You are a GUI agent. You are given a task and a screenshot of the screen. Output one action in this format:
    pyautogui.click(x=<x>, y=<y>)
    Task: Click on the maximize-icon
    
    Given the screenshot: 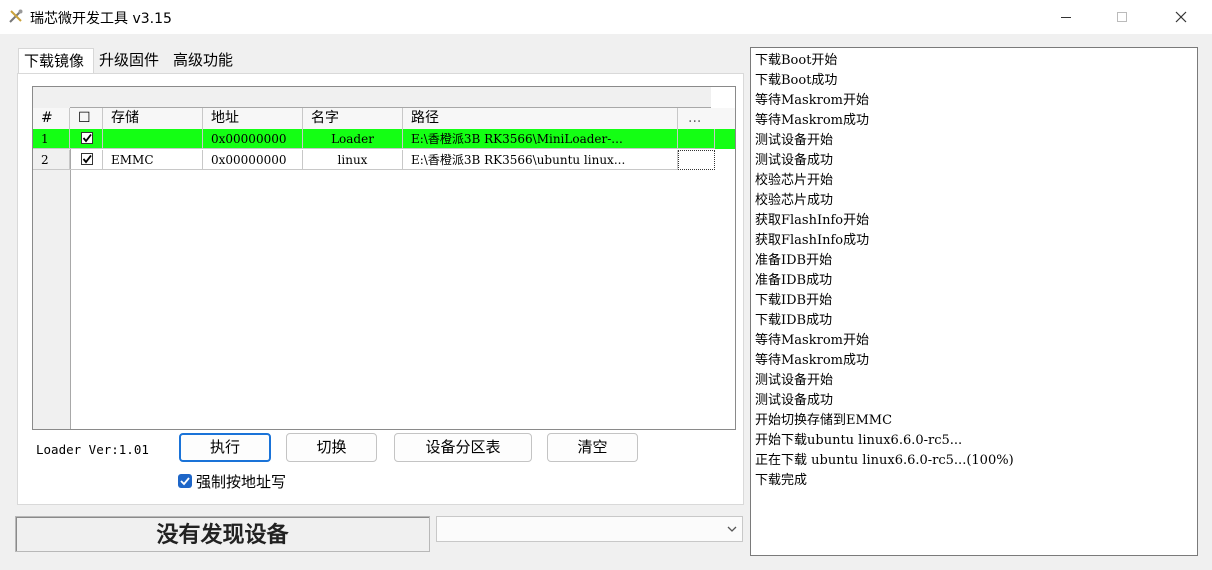 What is the action you would take?
    pyautogui.click(x=1122, y=17)
    